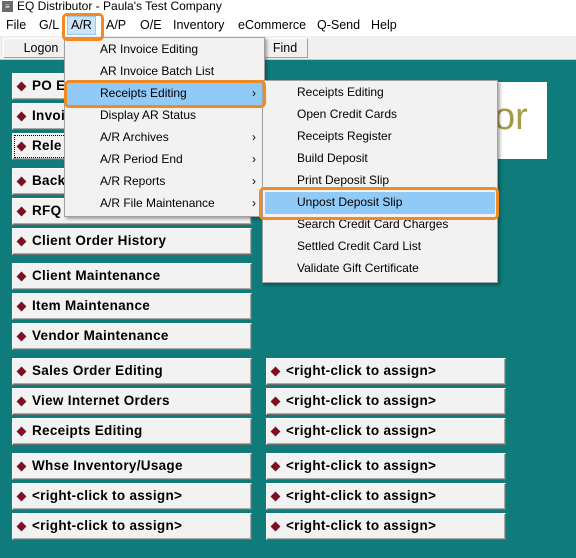 The image size is (576, 558). I want to click on receipts-editing-button: Receipts Editing, so click(132, 431).